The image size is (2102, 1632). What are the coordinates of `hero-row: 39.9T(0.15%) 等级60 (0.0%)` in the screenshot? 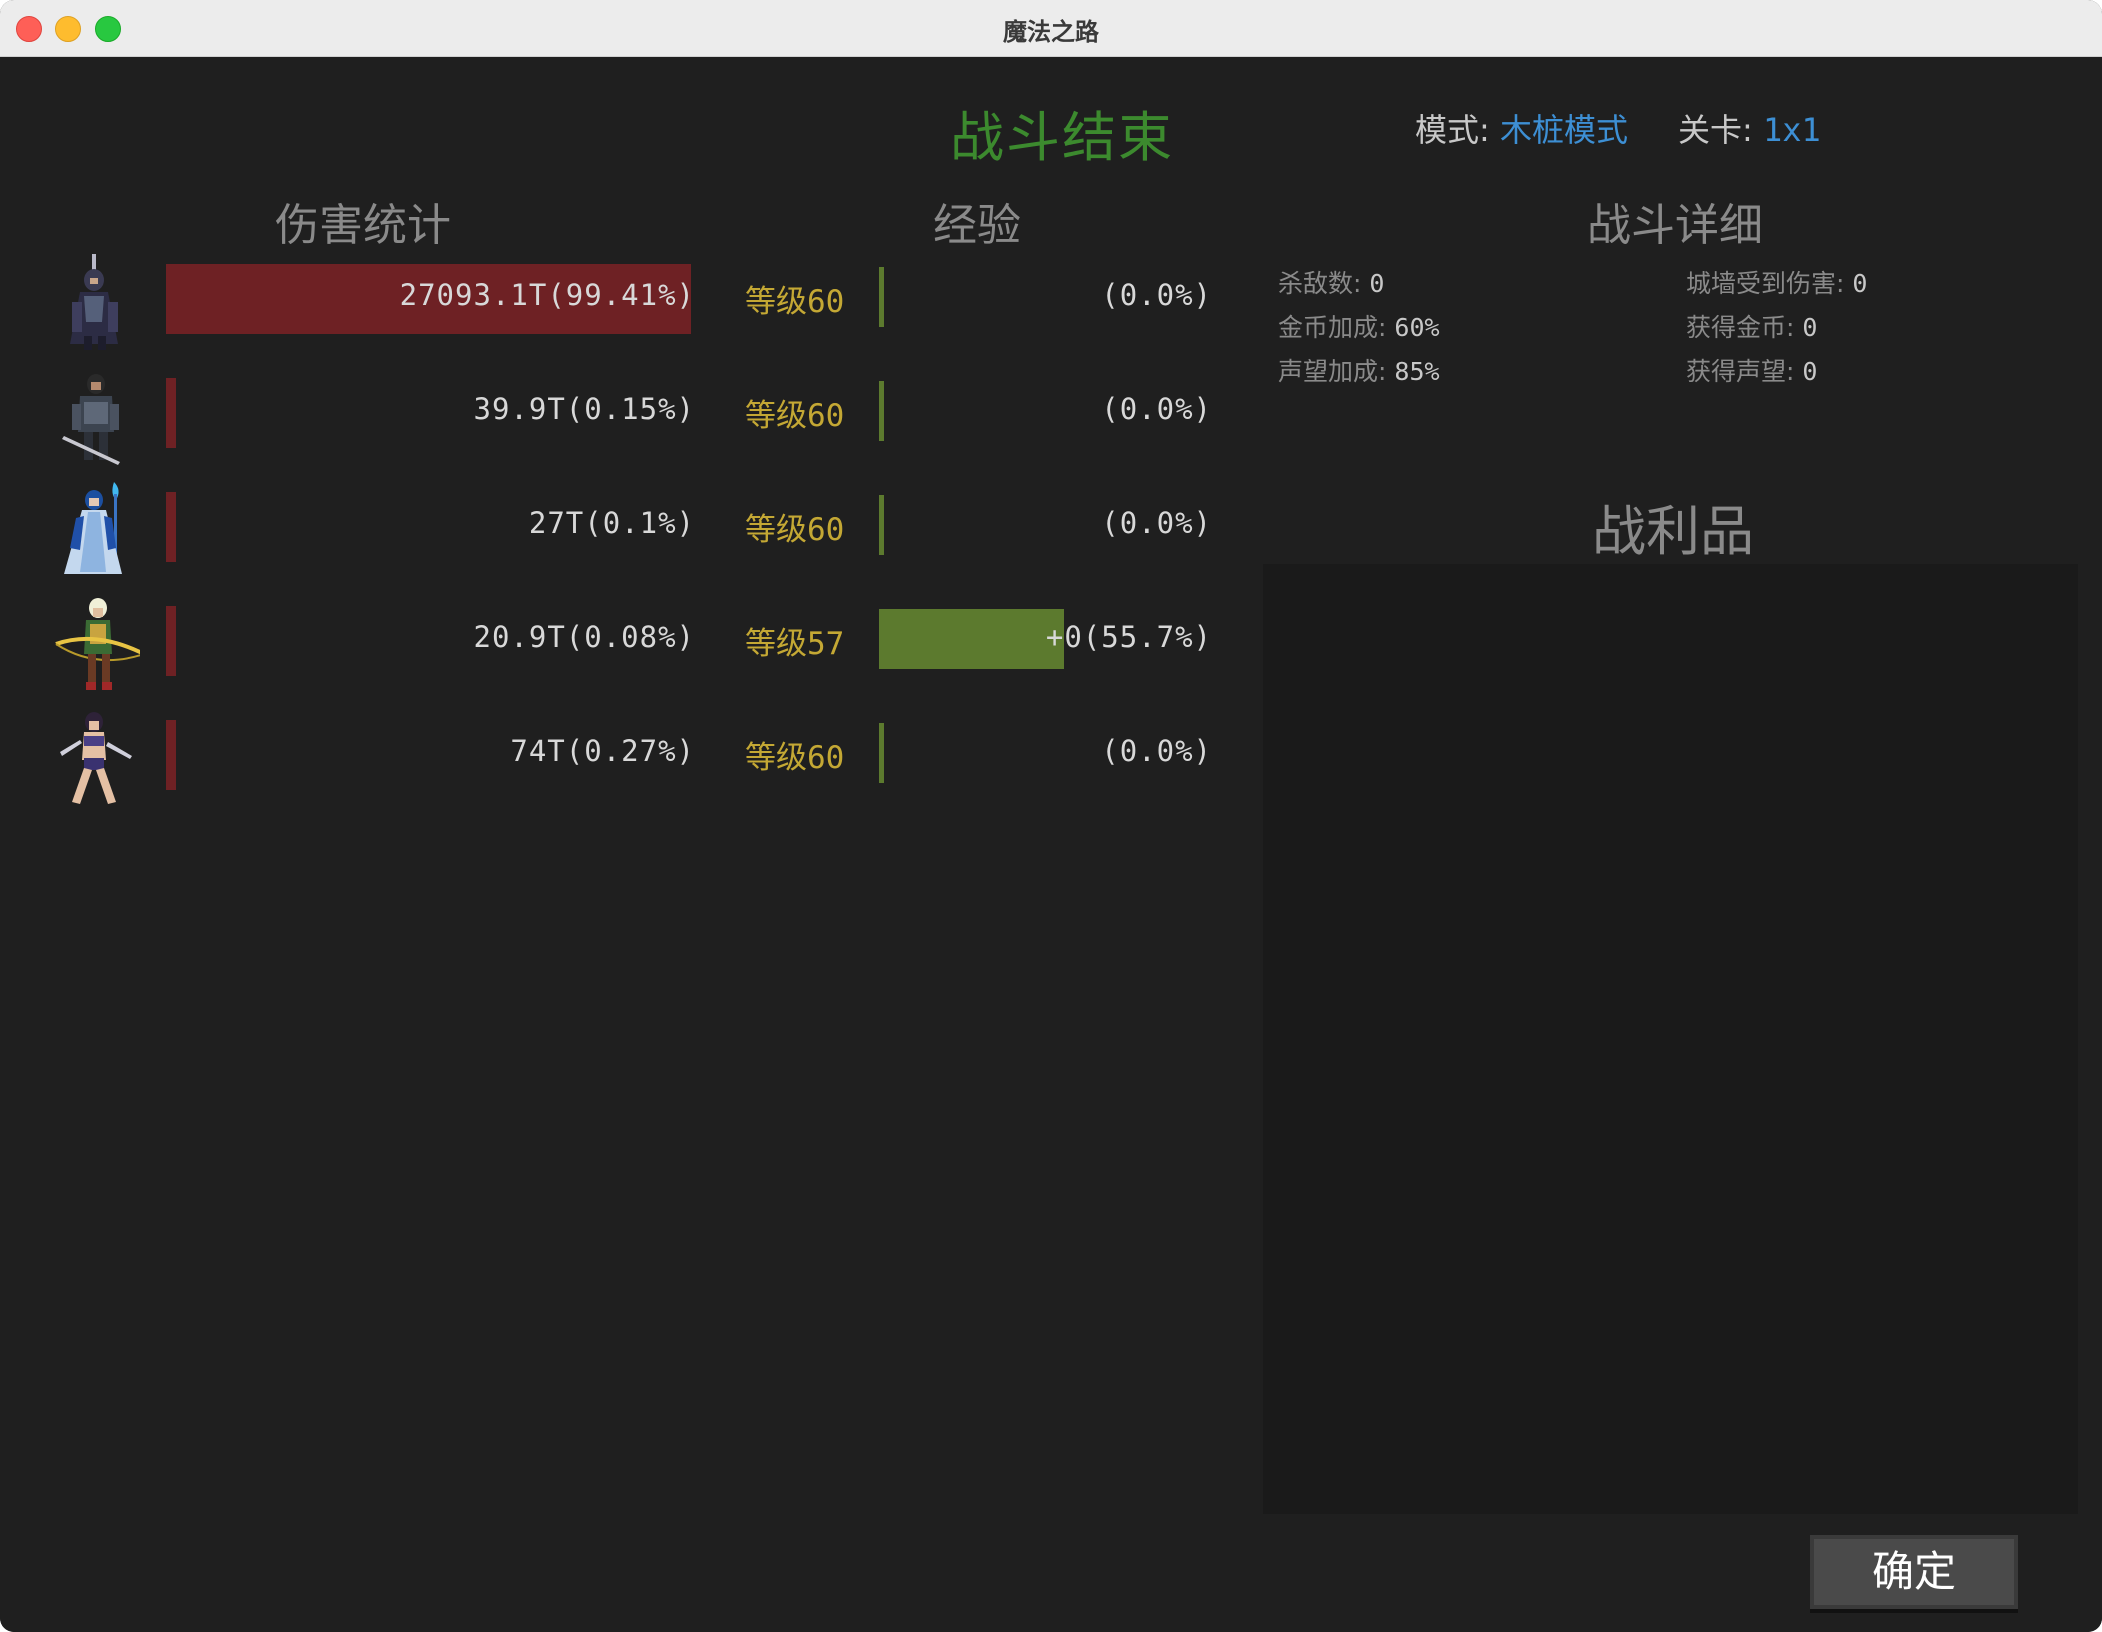 It's located at (620, 416).